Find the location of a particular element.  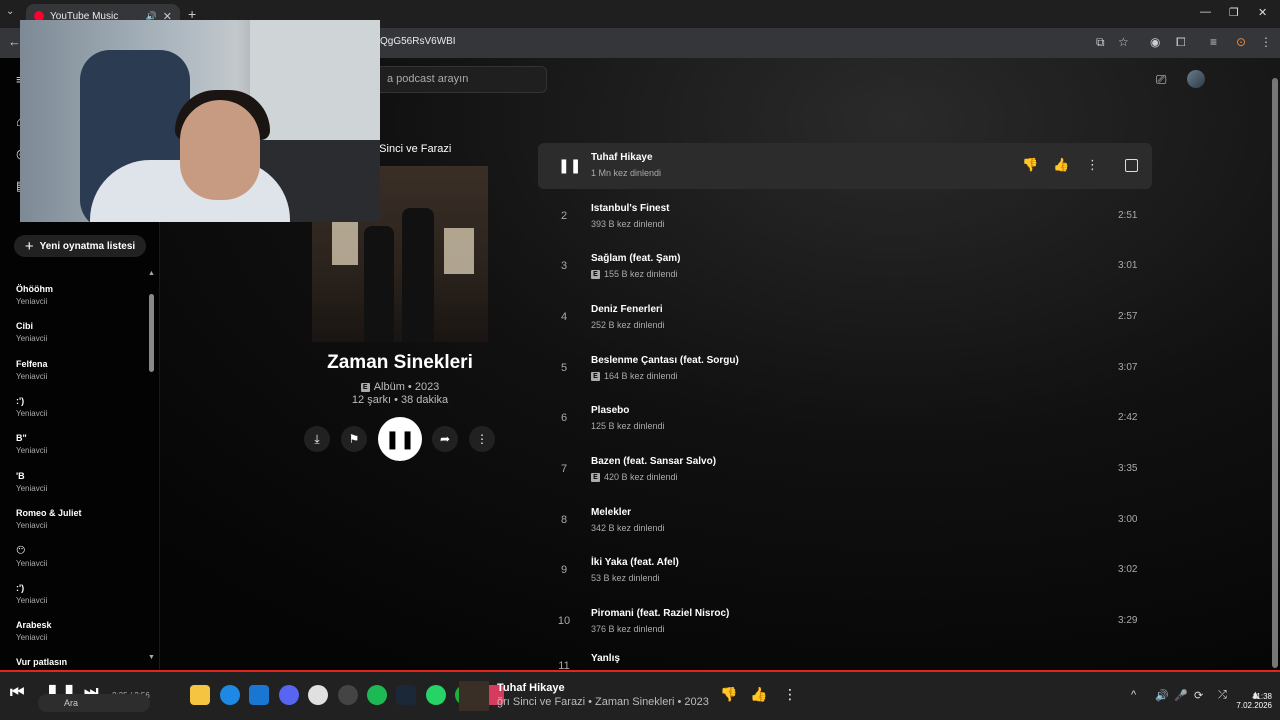

playlist-item: Cibi Yeniavcii is located at coordinates (81, 332).